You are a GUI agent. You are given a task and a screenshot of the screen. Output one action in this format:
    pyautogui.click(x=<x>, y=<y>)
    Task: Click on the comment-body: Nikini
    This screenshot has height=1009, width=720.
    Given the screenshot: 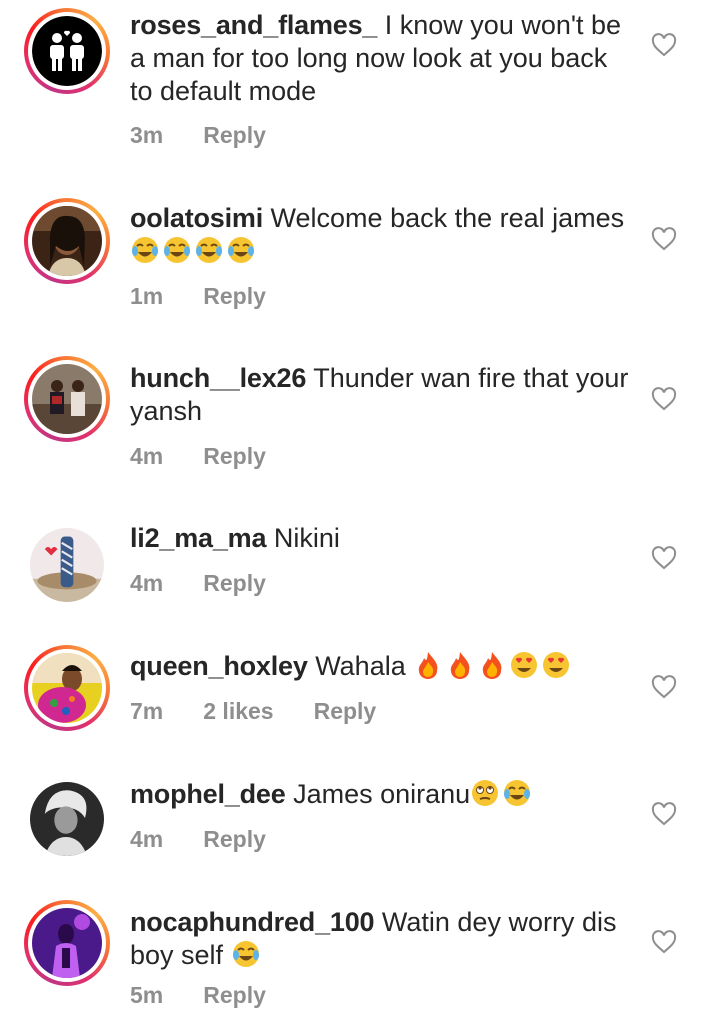 What is the action you would take?
    pyautogui.click(x=306, y=538)
    